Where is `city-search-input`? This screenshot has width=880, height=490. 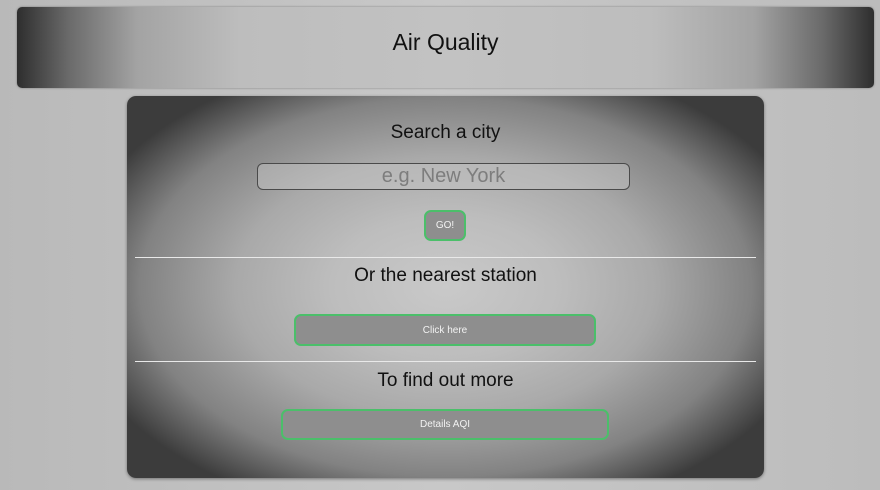 city-search-input is located at coordinates (443, 176).